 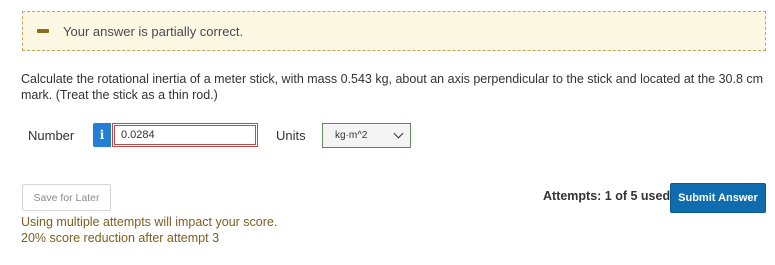 I want to click on attempts-counter: Attempts: 1 of 5 used, so click(x=607, y=196).